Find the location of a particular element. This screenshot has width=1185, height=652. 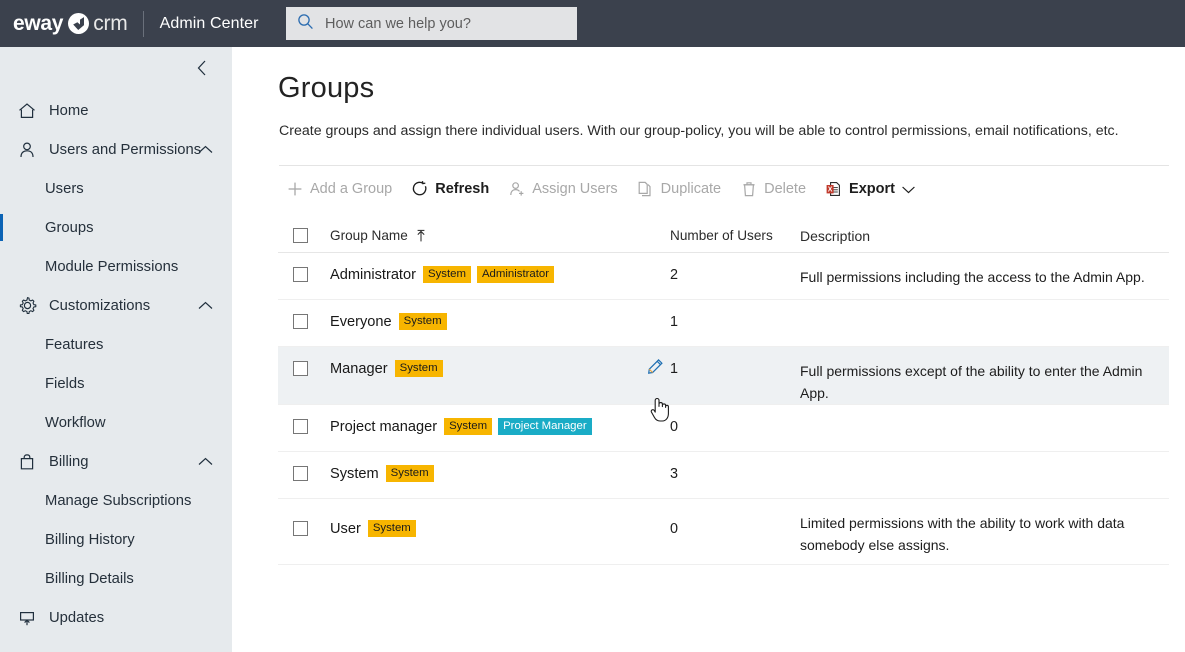

group-name-cell: Everyone System is located at coordinates (500, 315).